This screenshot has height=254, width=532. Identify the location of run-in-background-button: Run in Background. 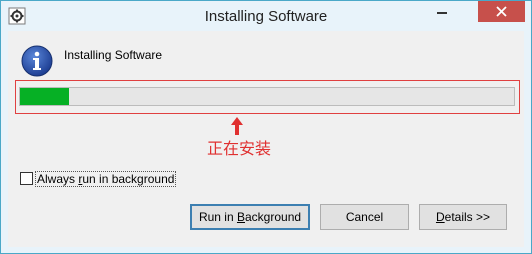
(250, 217).